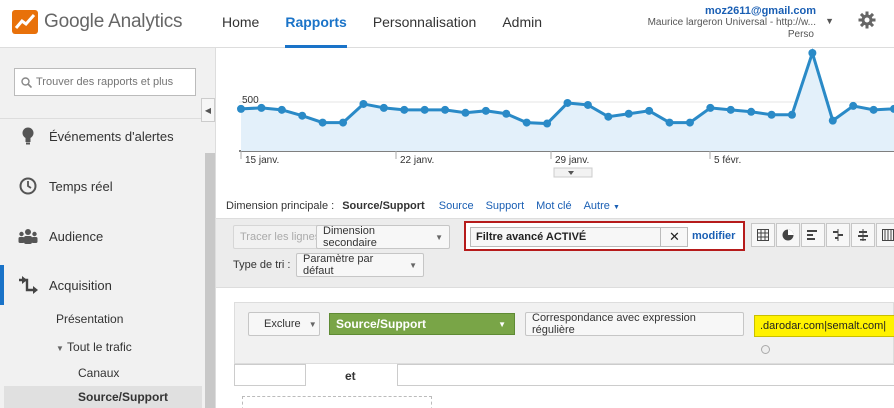 The image size is (894, 408). Describe the element at coordinates (250, 100) in the screenshot. I see `y-tick-label: 500` at that location.